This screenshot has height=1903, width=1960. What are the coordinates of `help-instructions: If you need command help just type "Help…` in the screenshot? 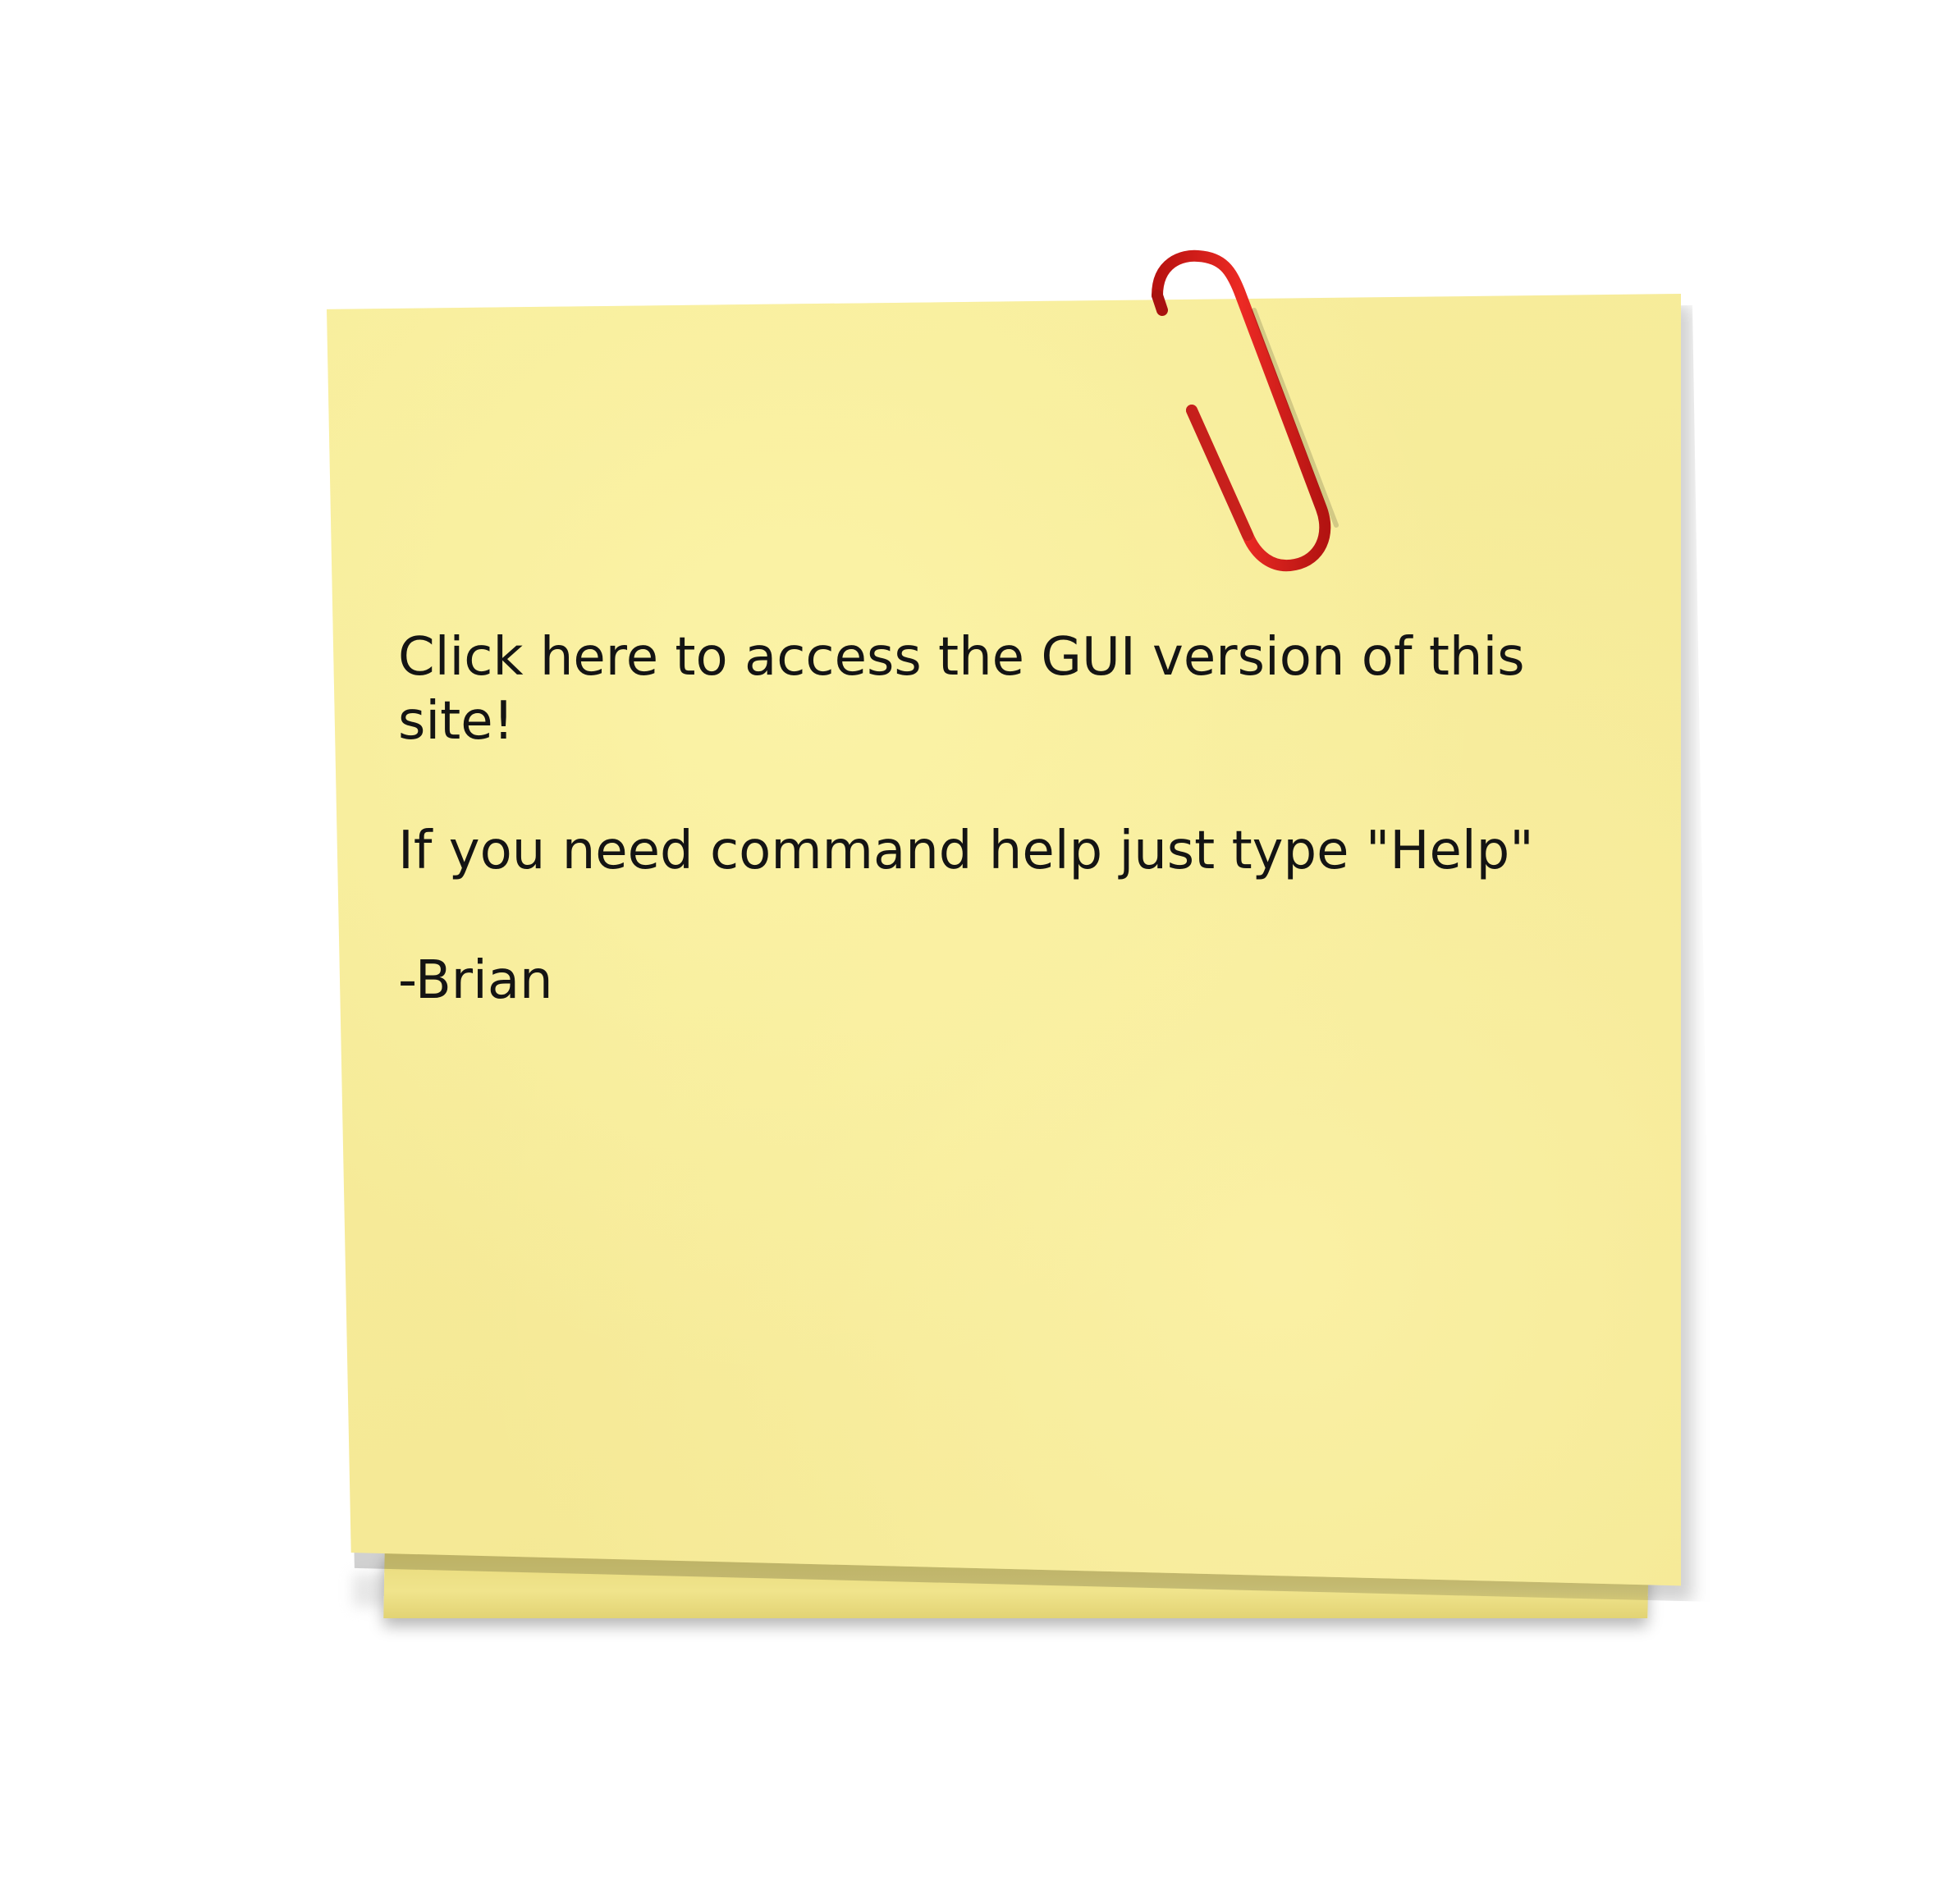 It's located at (966, 851).